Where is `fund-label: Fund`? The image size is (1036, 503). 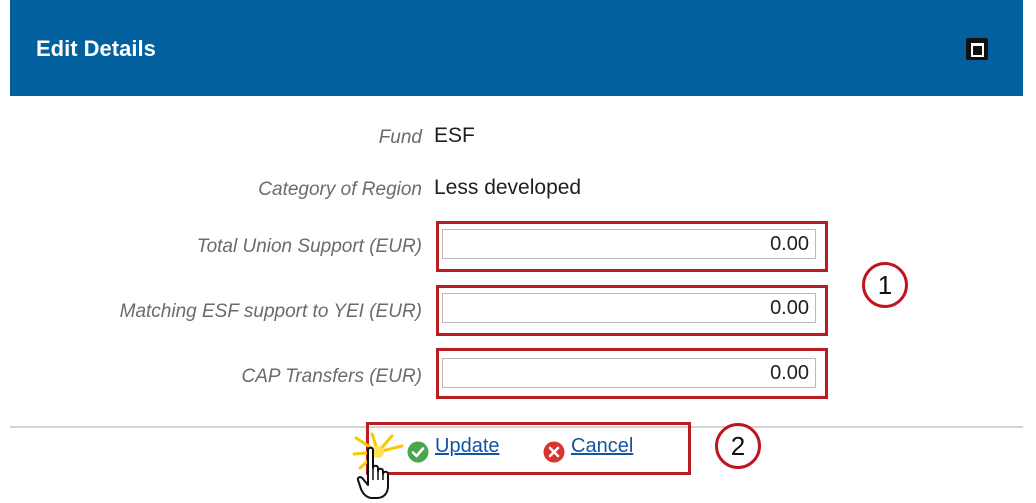 fund-label: Fund is located at coordinates (400, 137).